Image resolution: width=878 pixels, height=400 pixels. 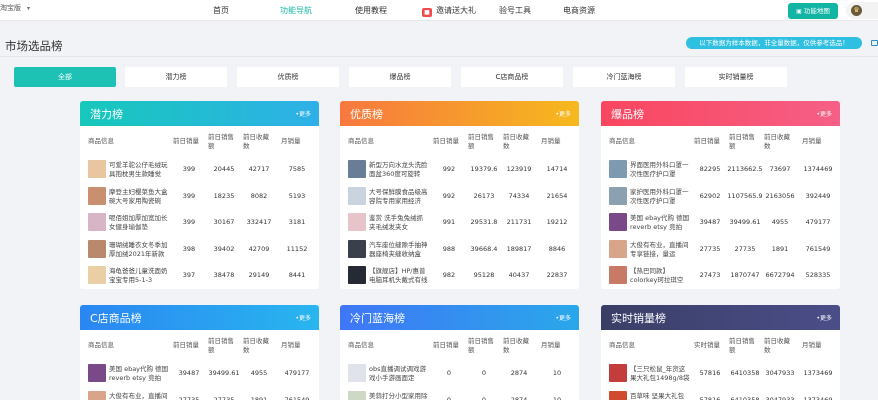 I want to click on column-header: 商品信息, so click(x=622, y=345).